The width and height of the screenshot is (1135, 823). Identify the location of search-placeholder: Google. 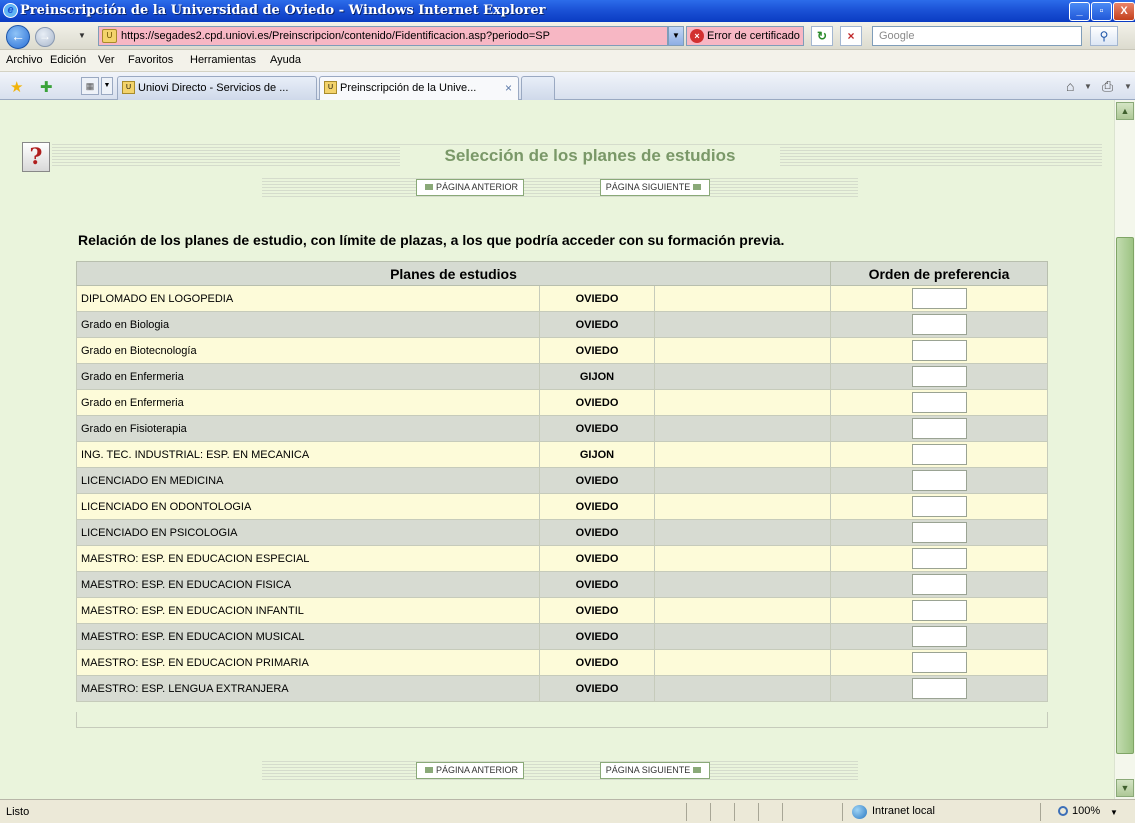
(897, 36).